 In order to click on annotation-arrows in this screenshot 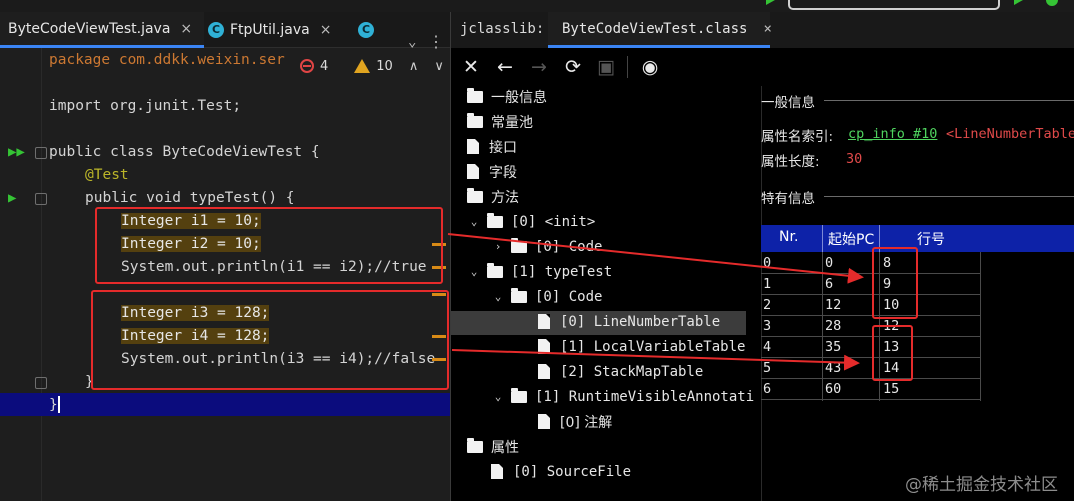, I will do `click(655, 302)`.